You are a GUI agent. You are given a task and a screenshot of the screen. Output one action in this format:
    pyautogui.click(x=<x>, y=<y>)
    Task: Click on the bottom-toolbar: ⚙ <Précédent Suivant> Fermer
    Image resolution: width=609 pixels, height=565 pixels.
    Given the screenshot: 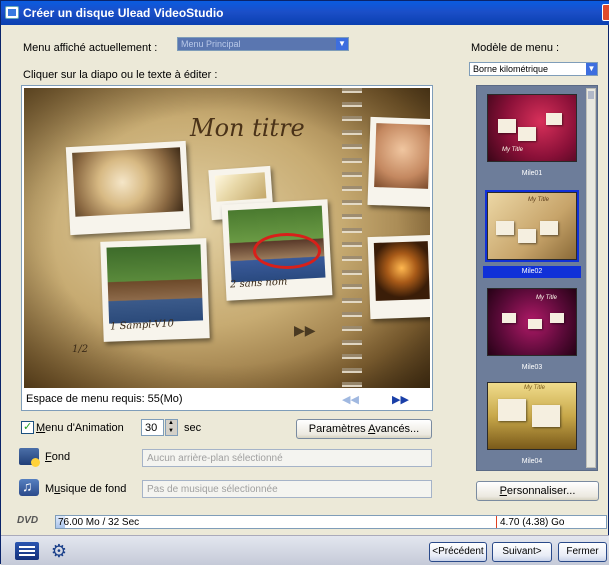 What is the action you would take?
    pyautogui.click(x=305, y=550)
    